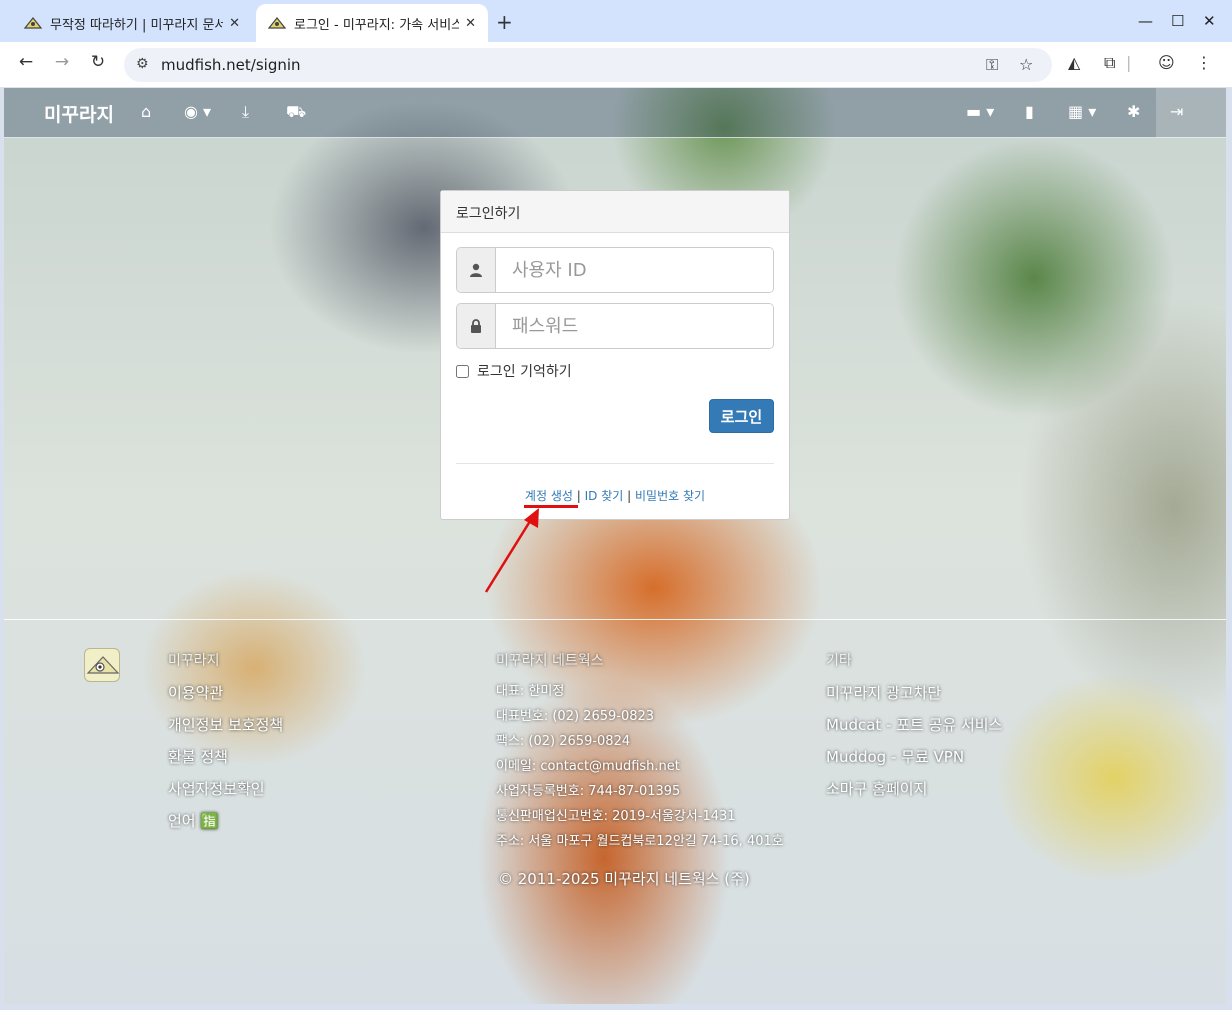  I want to click on bookmark-star-icon: ☆, so click(1026, 64).